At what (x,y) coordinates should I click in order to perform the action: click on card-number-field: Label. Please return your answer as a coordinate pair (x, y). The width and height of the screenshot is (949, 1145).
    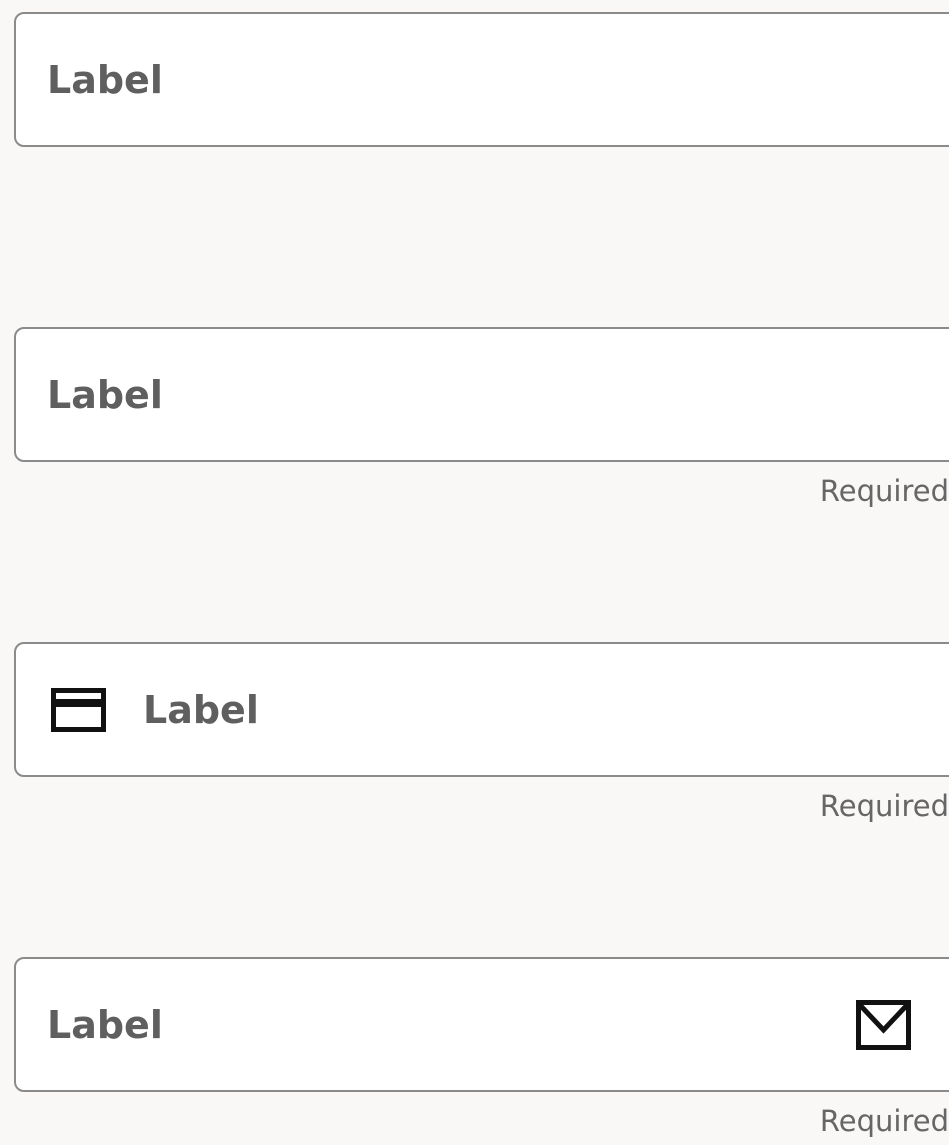
    Looking at the image, I should click on (481, 709).